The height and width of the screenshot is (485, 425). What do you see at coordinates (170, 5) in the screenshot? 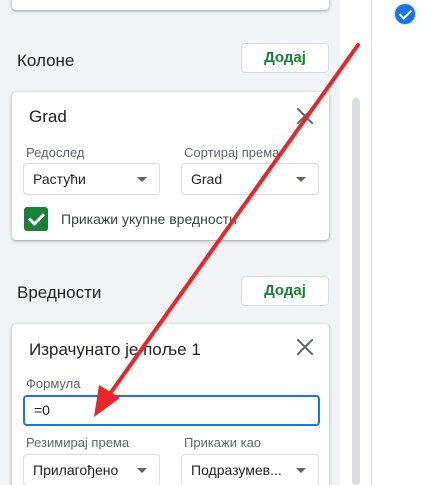
I see `previous-card` at bounding box center [170, 5].